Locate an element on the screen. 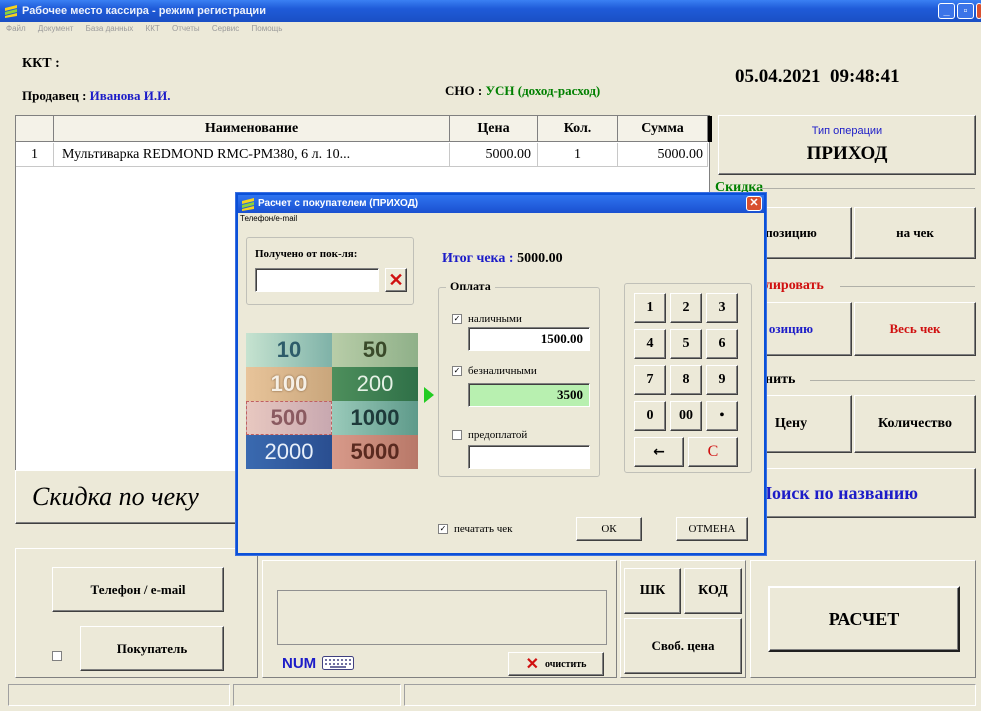 The height and width of the screenshot is (711, 981). clear-button: ✕ очистить is located at coordinates (556, 664).